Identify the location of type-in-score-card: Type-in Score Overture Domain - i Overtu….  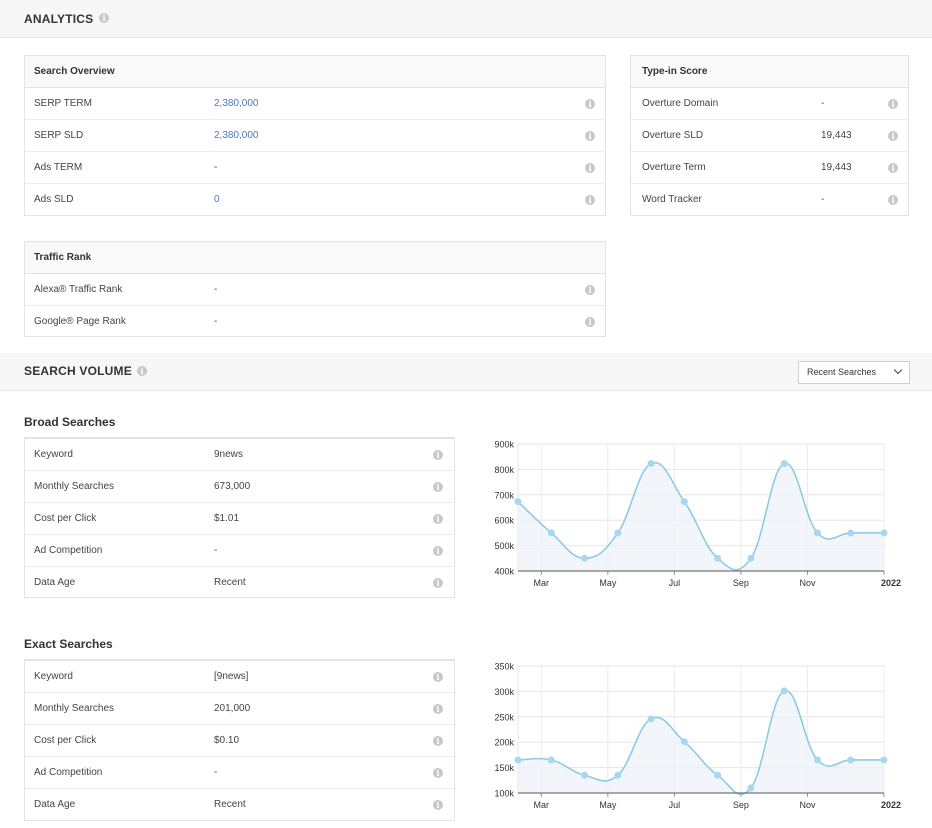
(769, 135).